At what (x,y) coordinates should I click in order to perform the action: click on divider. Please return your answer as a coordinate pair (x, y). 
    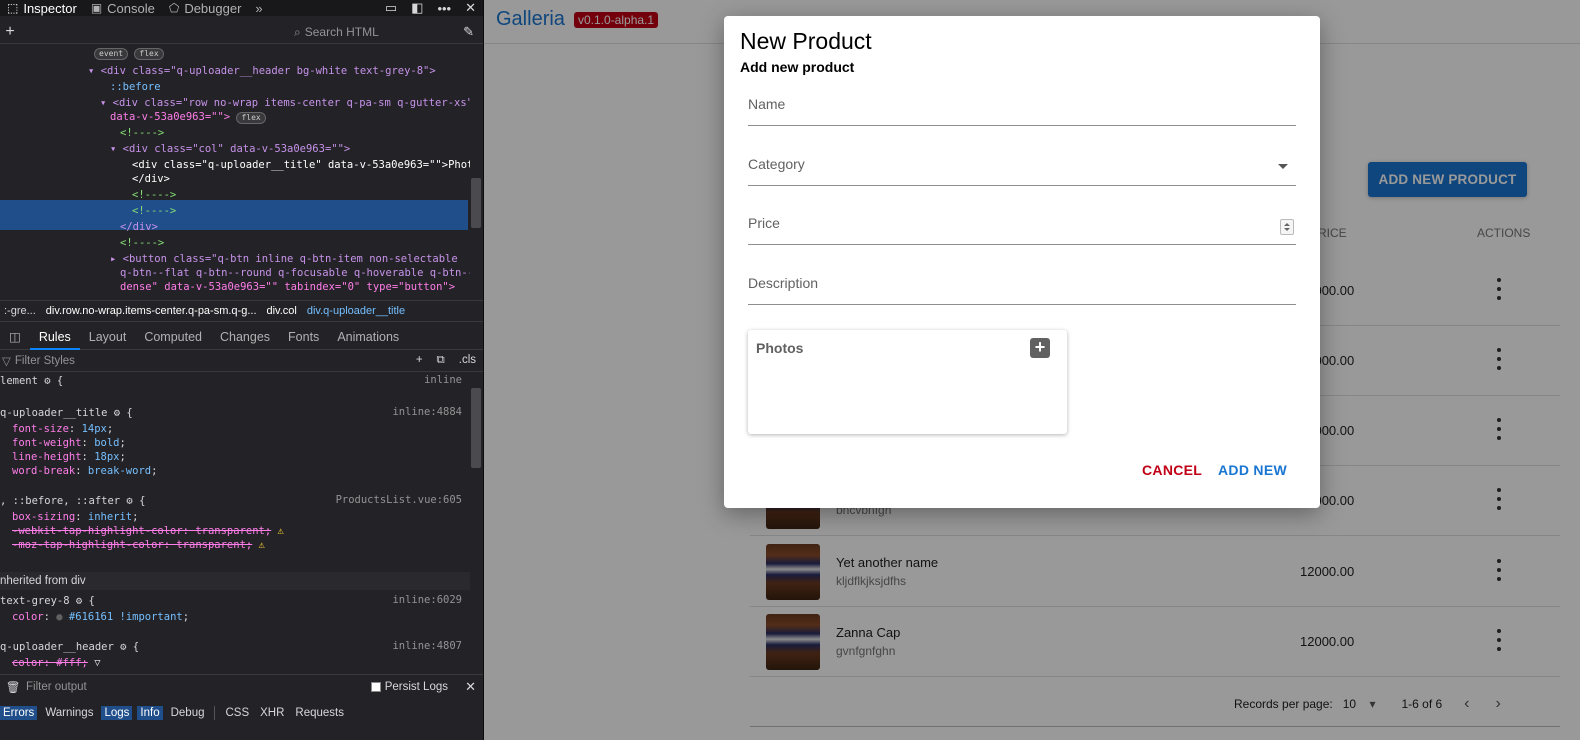
    Looking at the image, I should click on (215, 713).